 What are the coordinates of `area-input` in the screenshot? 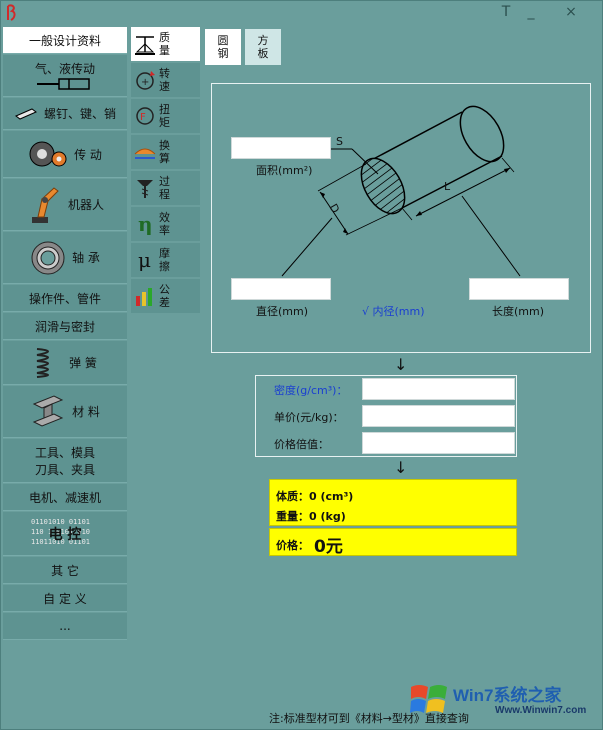 It's located at (281, 148).